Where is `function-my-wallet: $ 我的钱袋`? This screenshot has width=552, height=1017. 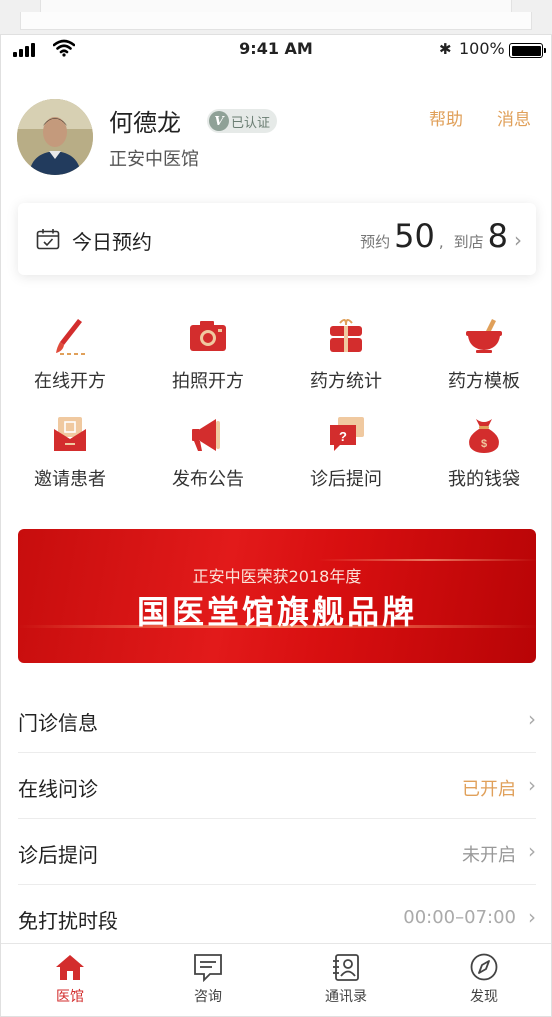 function-my-wallet: $ 我的钱袋 is located at coordinates (483, 460).